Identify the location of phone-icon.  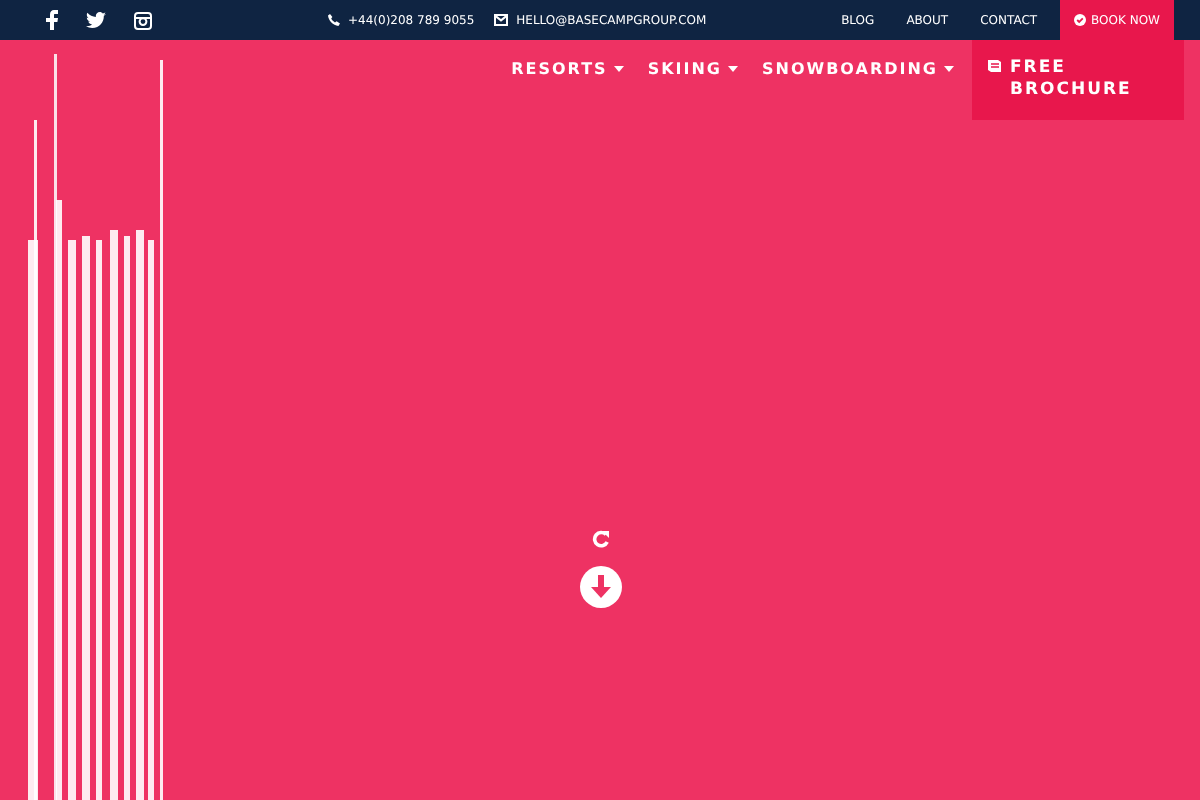
(334, 20).